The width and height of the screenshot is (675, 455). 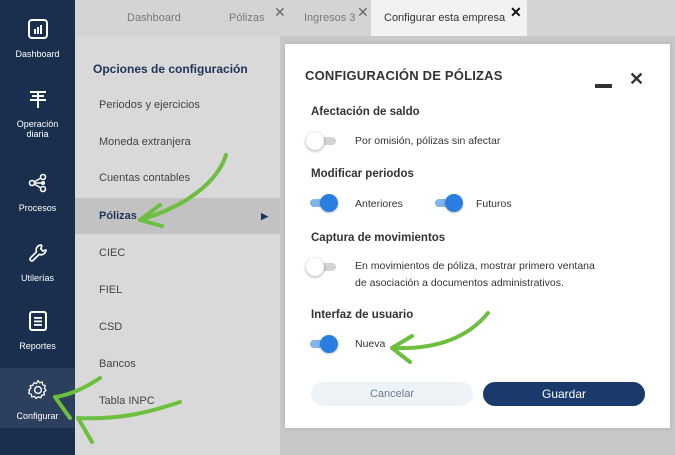 What do you see at coordinates (362, 315) in the screenshot?
I see `section-title-interfaz: Interfaz de usuario` at bounding box center [362, 315].